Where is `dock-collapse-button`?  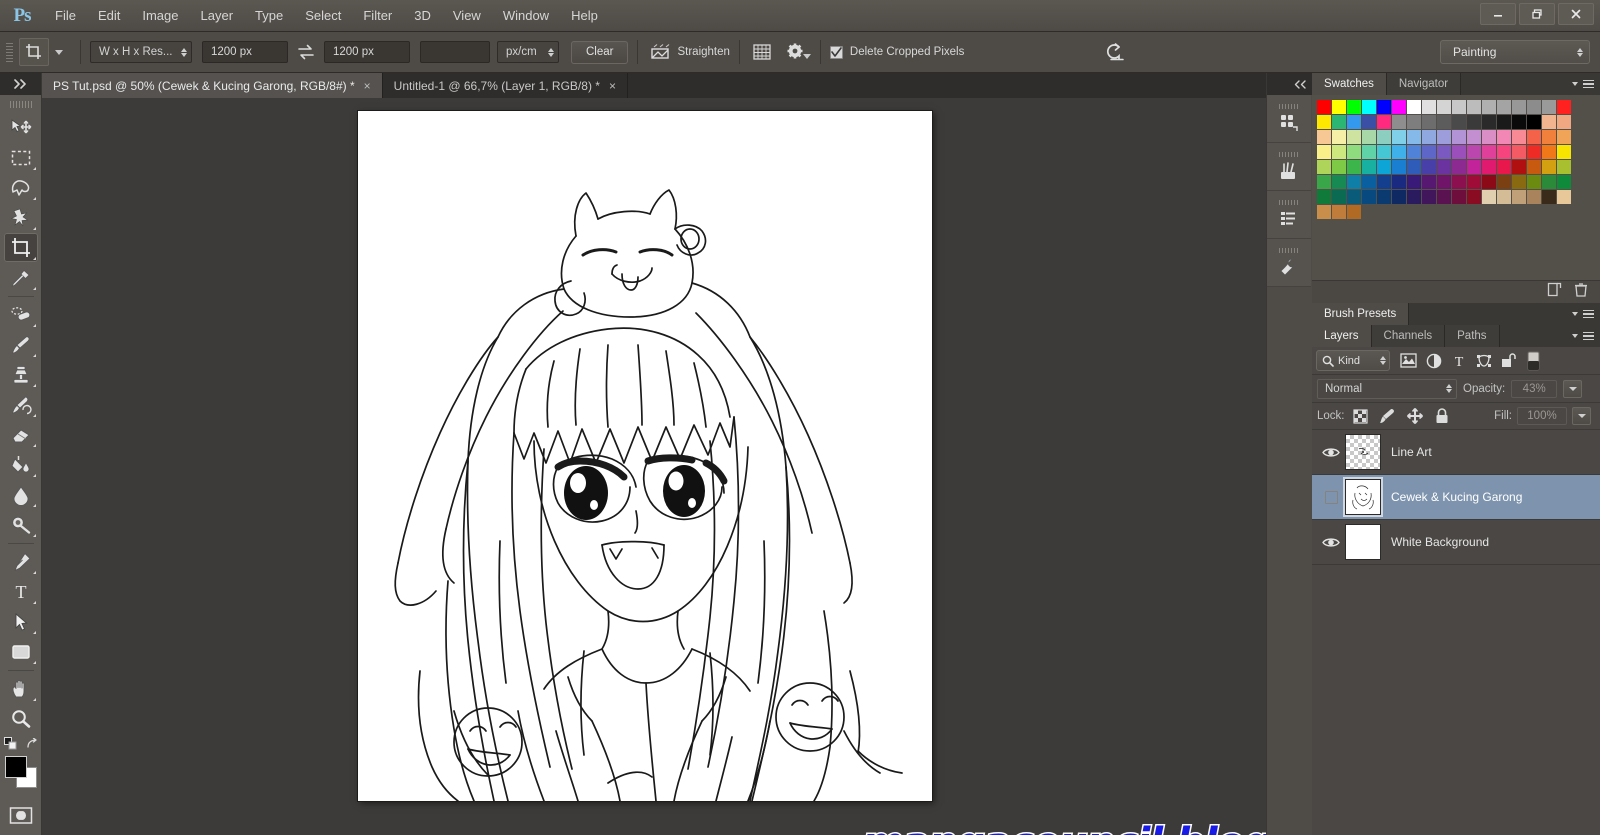 dock-collapse-button is located at coordinates (1289, 84).